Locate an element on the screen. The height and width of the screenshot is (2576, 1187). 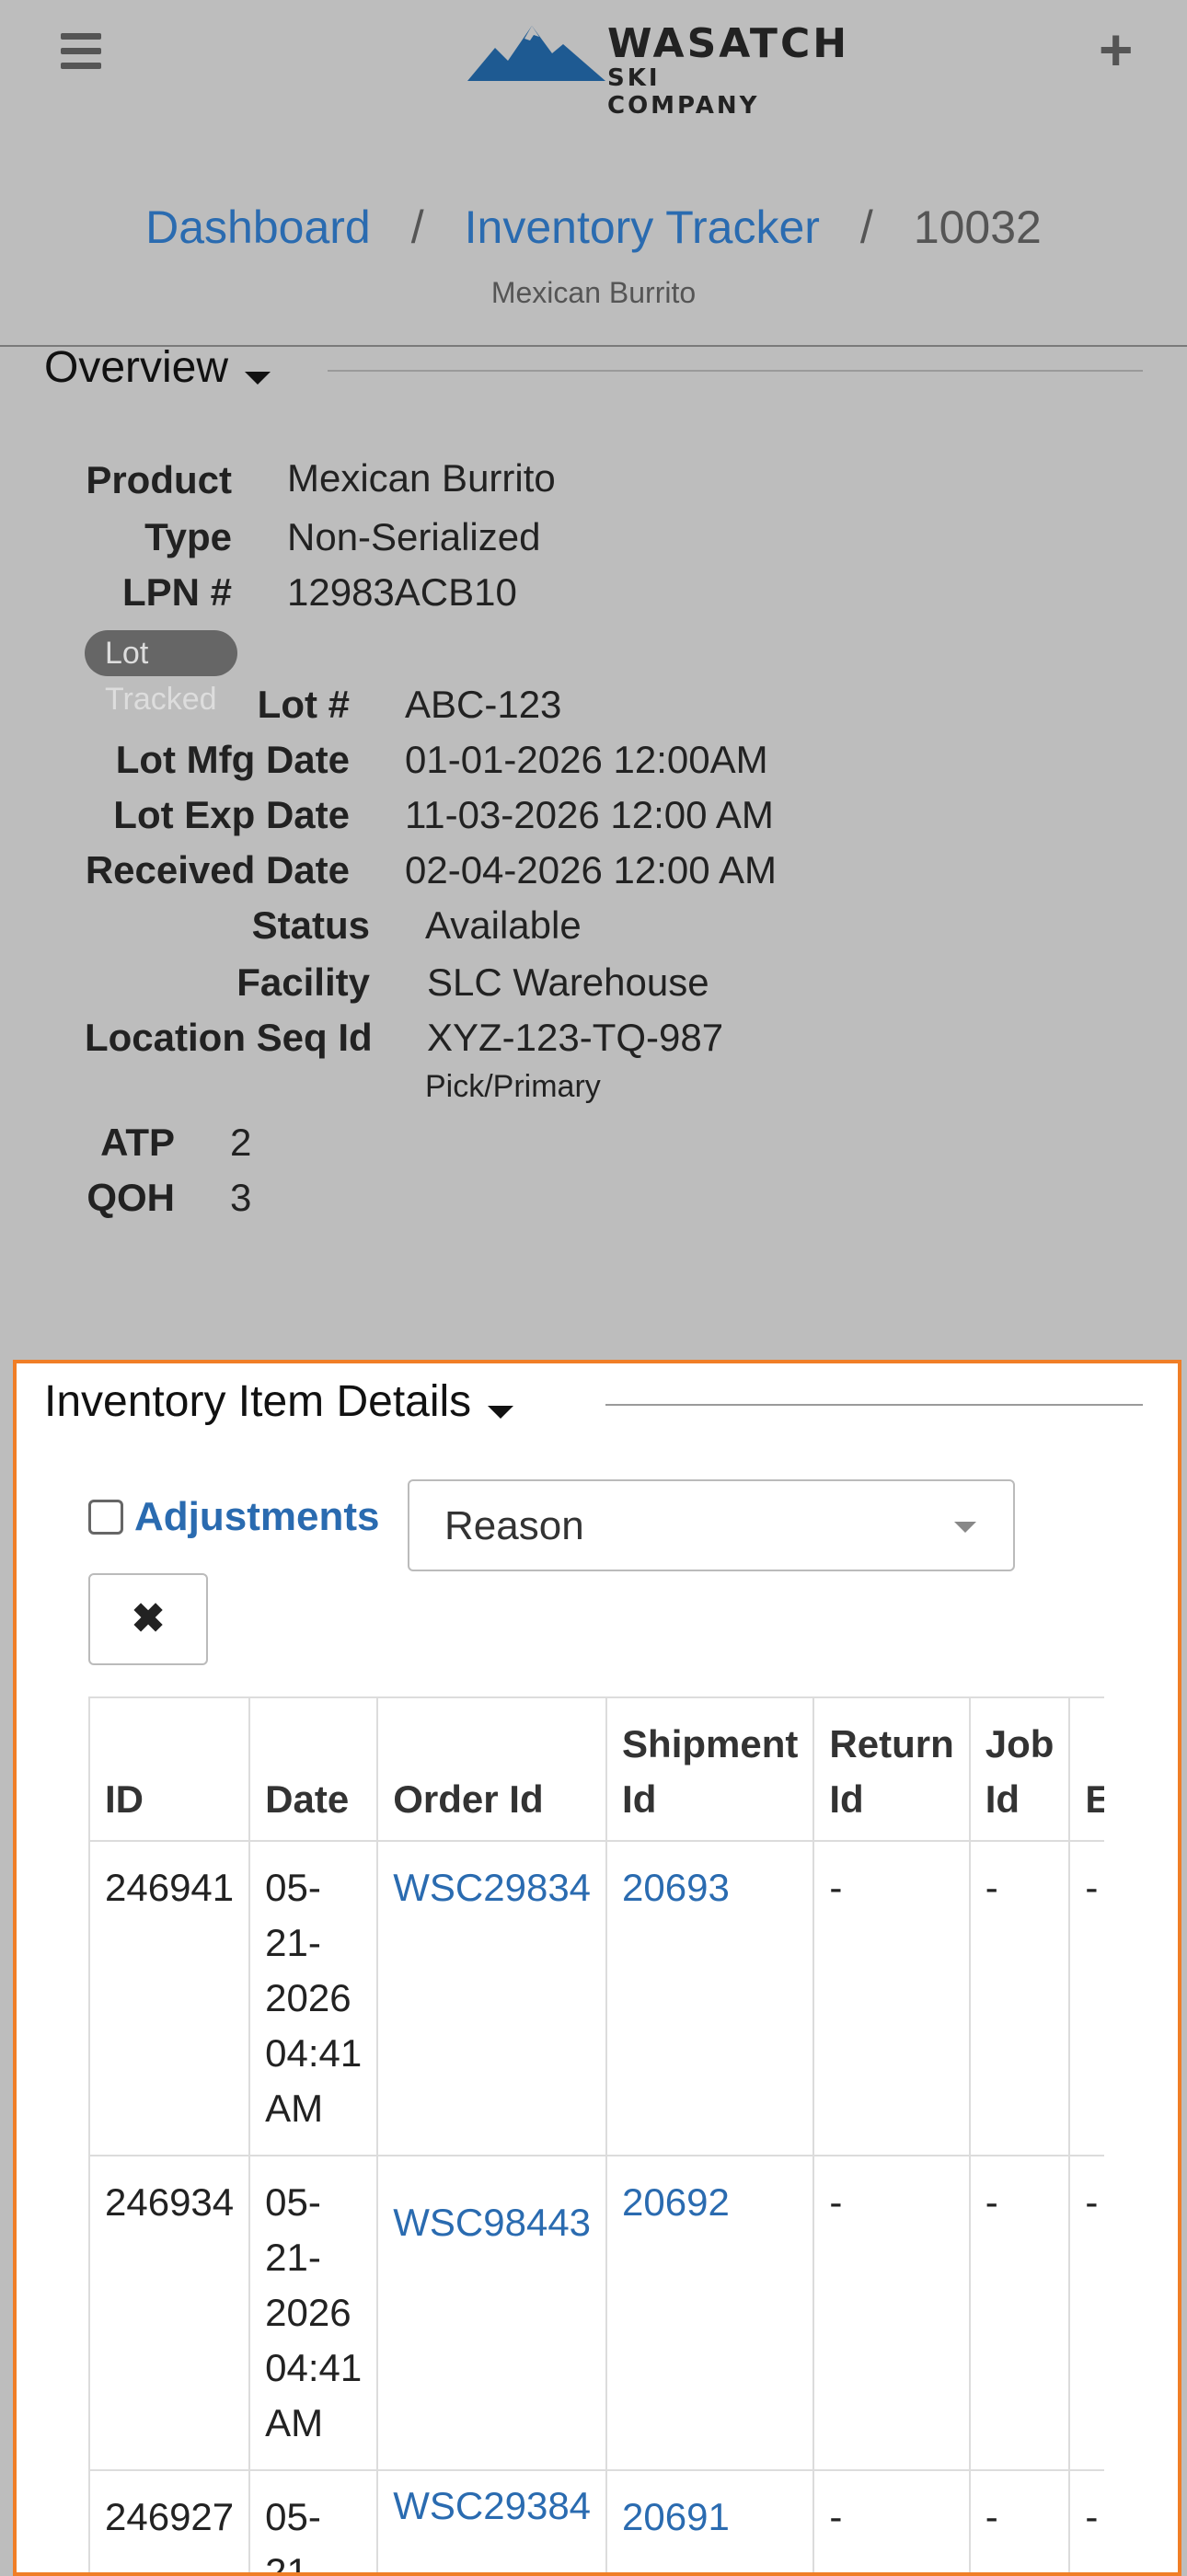
location-type-note: Pick/Primary is located at coordinates (513, 1086).